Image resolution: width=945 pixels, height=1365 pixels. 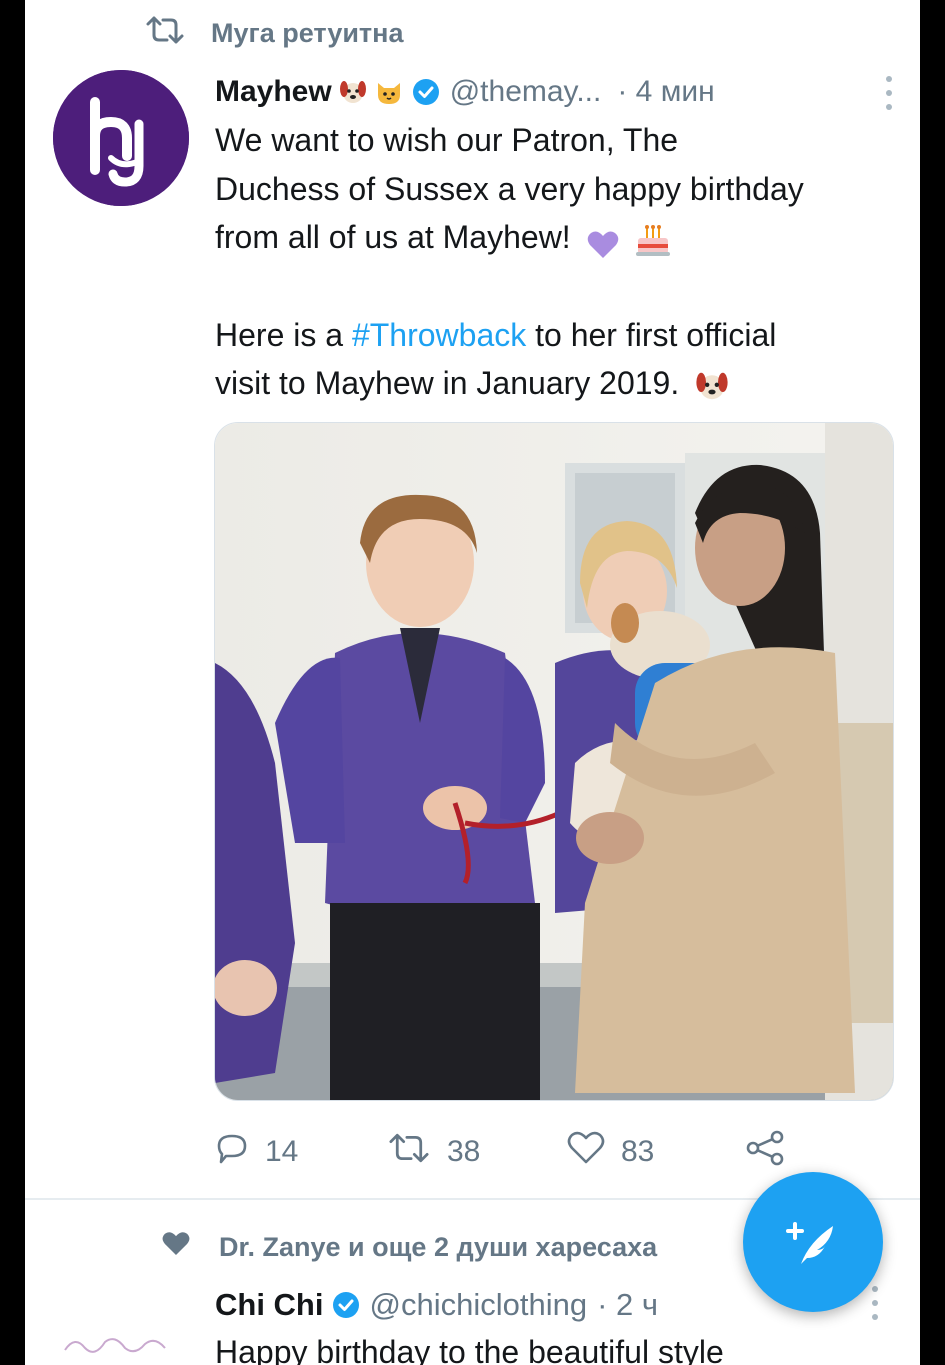 What do you see at coordinates (176, 1247) in the screenshot?
I see `heart-filled-icon` at bounding box center [176, 1247].